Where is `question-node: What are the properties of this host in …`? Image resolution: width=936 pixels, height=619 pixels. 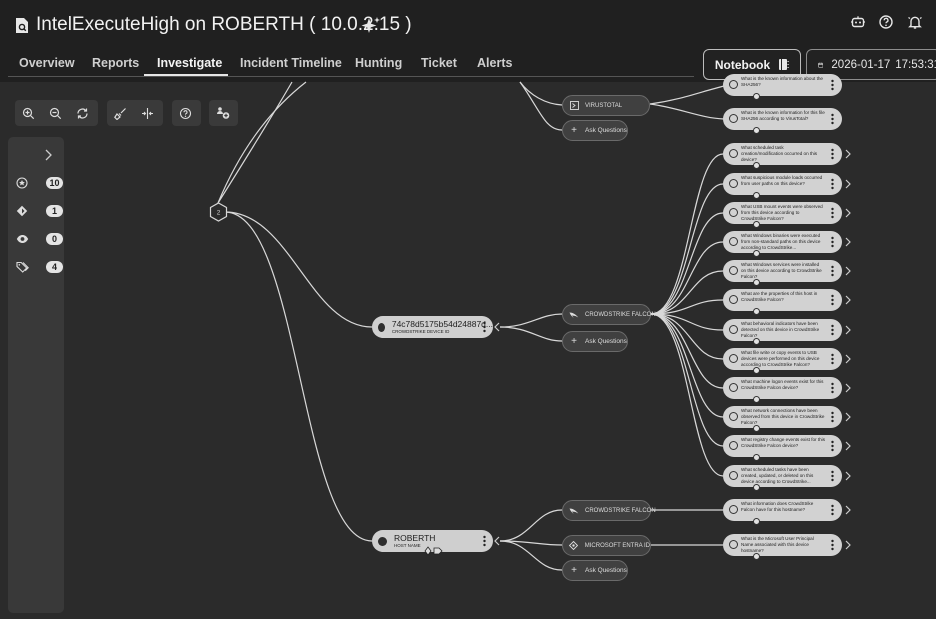
question-node: What are the properties of this host in … is located at coordinates (782, 302).